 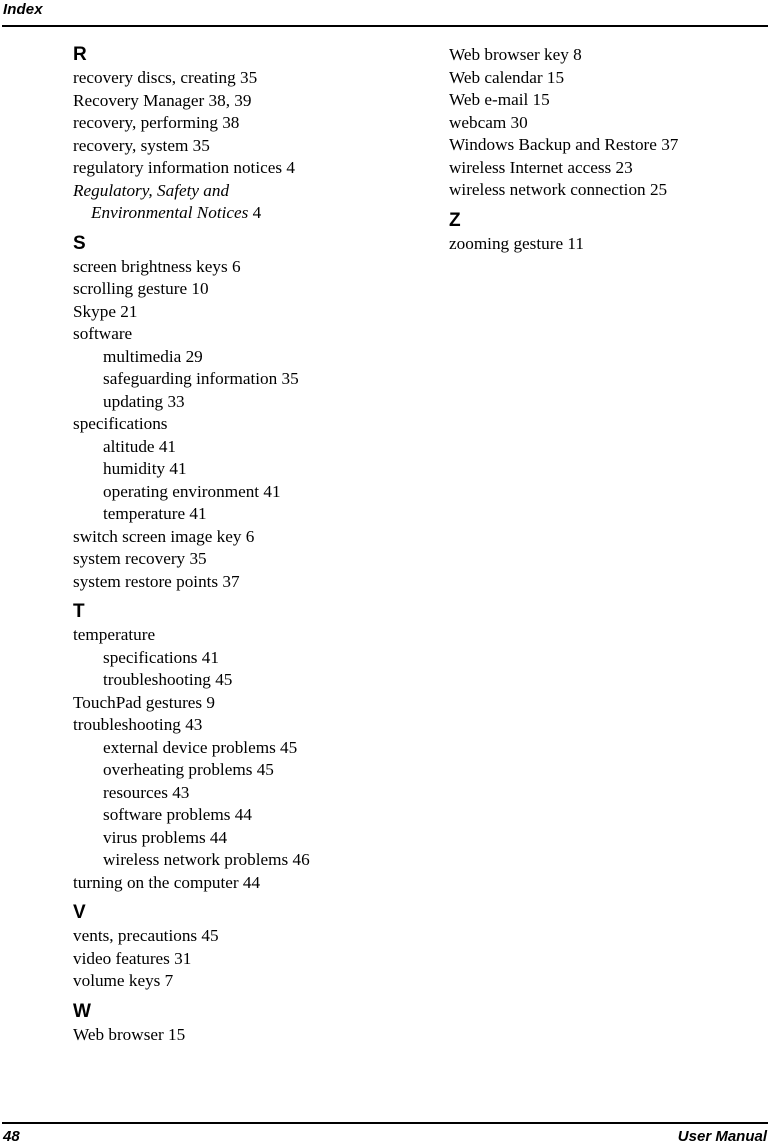 I want to click on index-entry: turning on the computer 44, so click(x=233, y=883).